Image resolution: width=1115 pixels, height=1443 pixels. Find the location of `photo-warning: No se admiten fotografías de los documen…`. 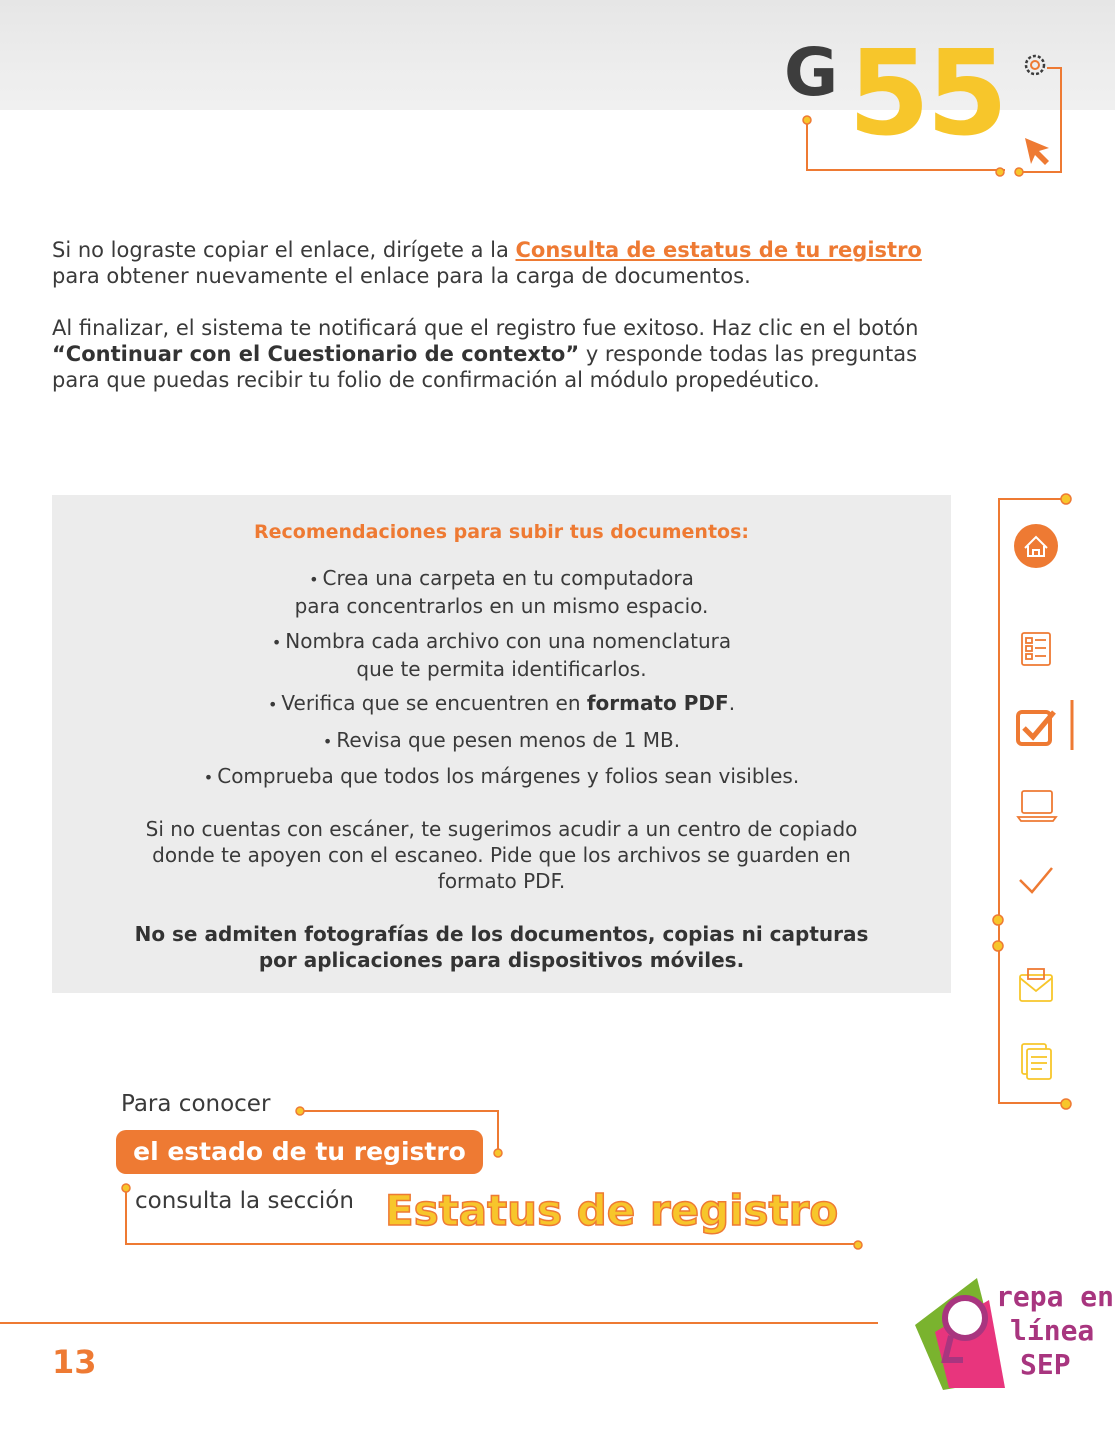

photo-warning: No se admiten fotografías de los documen… is located at coordinates (501, 947).